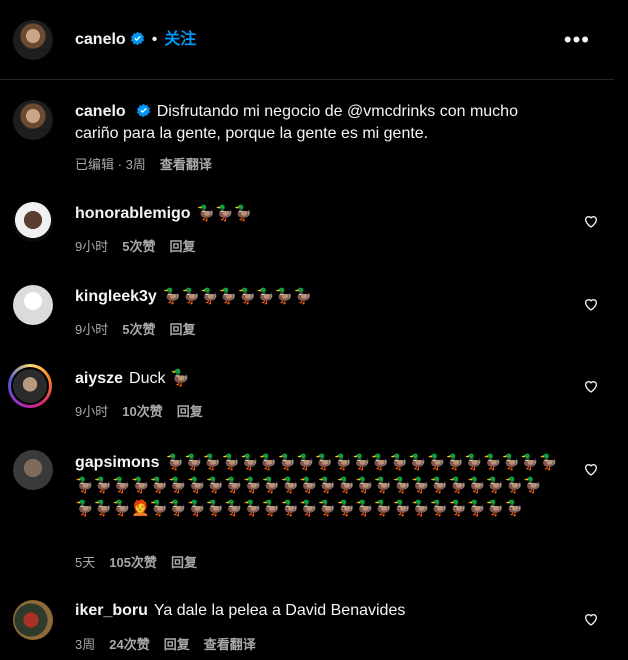 This screenshot has width=628, height=660. What do you see at coordinates (279, 610) in the screenshot?
I see `comment-text: Ya dale la pelea a David Benavides` at bounding box center [279, 610].